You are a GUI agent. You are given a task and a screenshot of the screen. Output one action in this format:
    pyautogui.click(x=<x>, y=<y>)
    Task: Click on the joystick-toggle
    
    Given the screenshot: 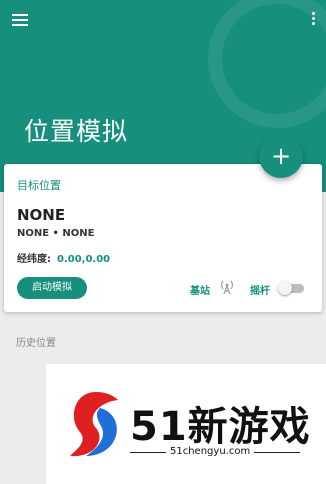 What is the action you would take?
    pyautogui.click(x=291, y=288)
    